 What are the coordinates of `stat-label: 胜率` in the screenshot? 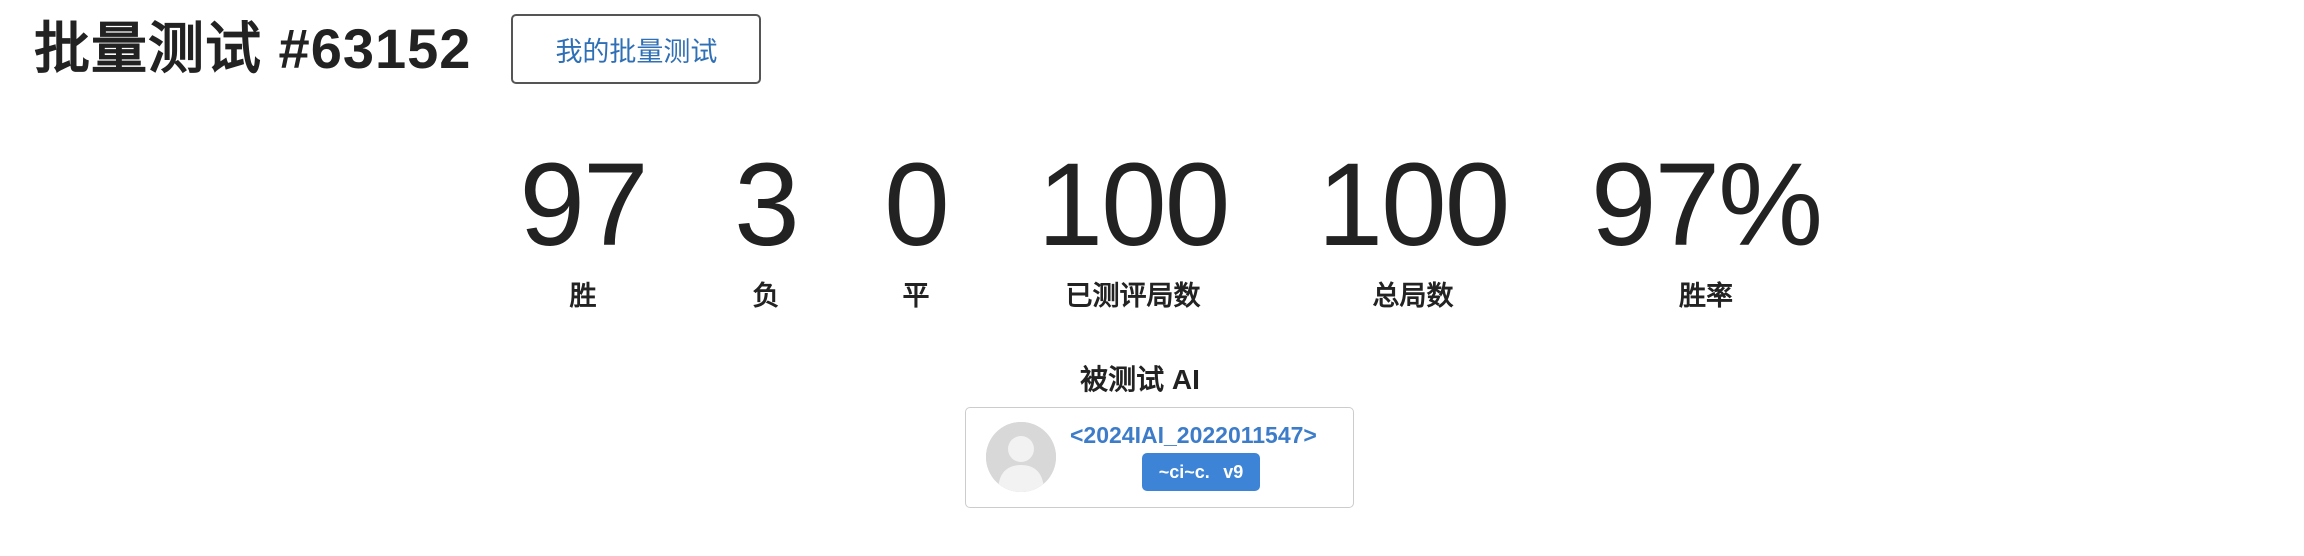 It's located at (1706, 296).